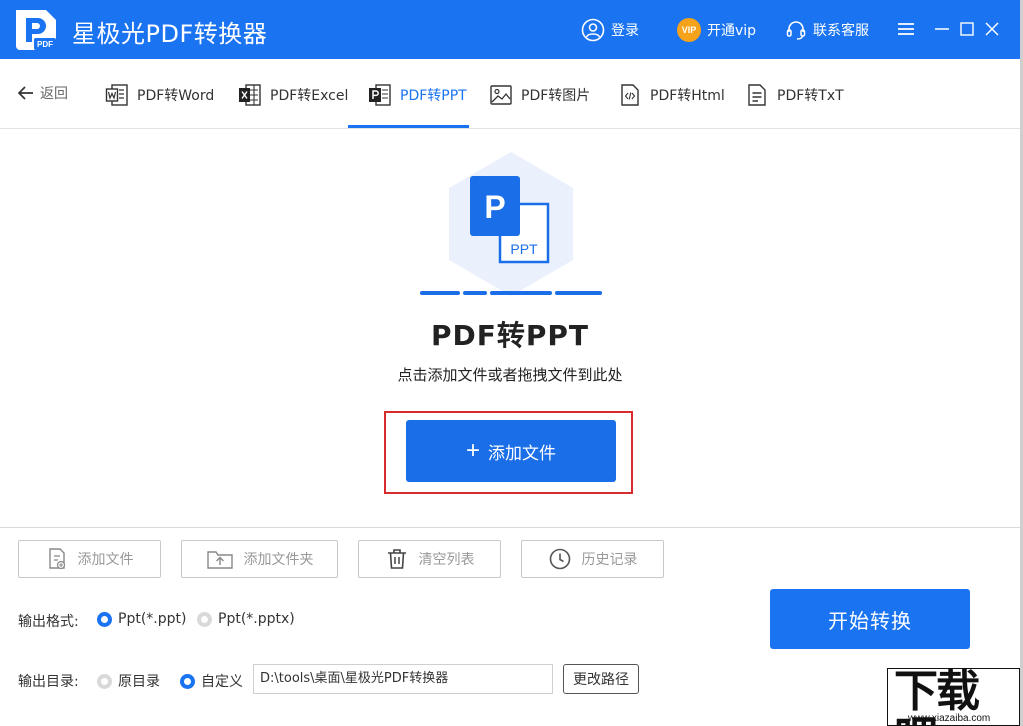 This screenshot has width=1023, height=726. I want to click on page-title: PDF转PPT, so click(510, 335).